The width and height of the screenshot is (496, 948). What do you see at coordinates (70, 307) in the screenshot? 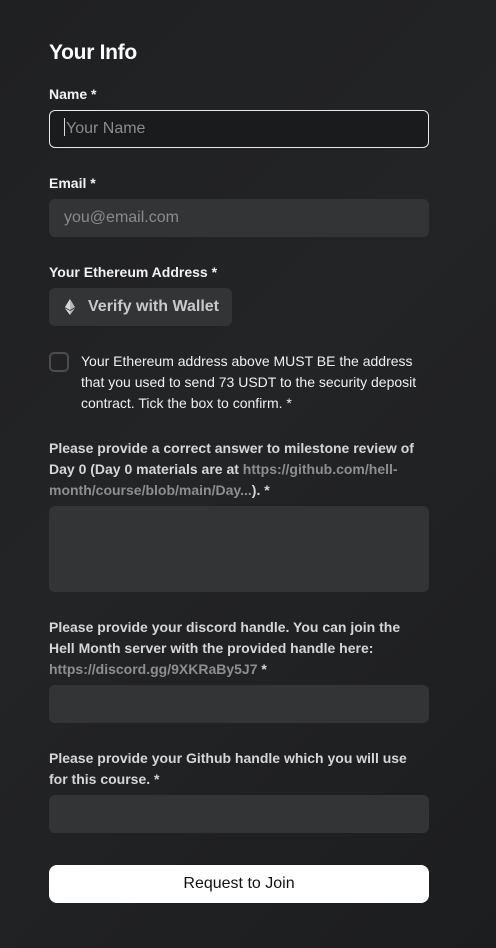
I see `ethereum-icon` at bounding box center [70, 307].